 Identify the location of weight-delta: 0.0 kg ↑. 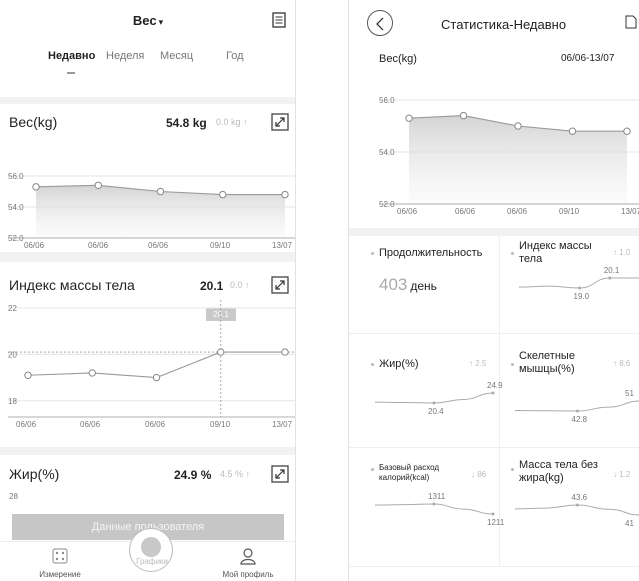
(232, 122).